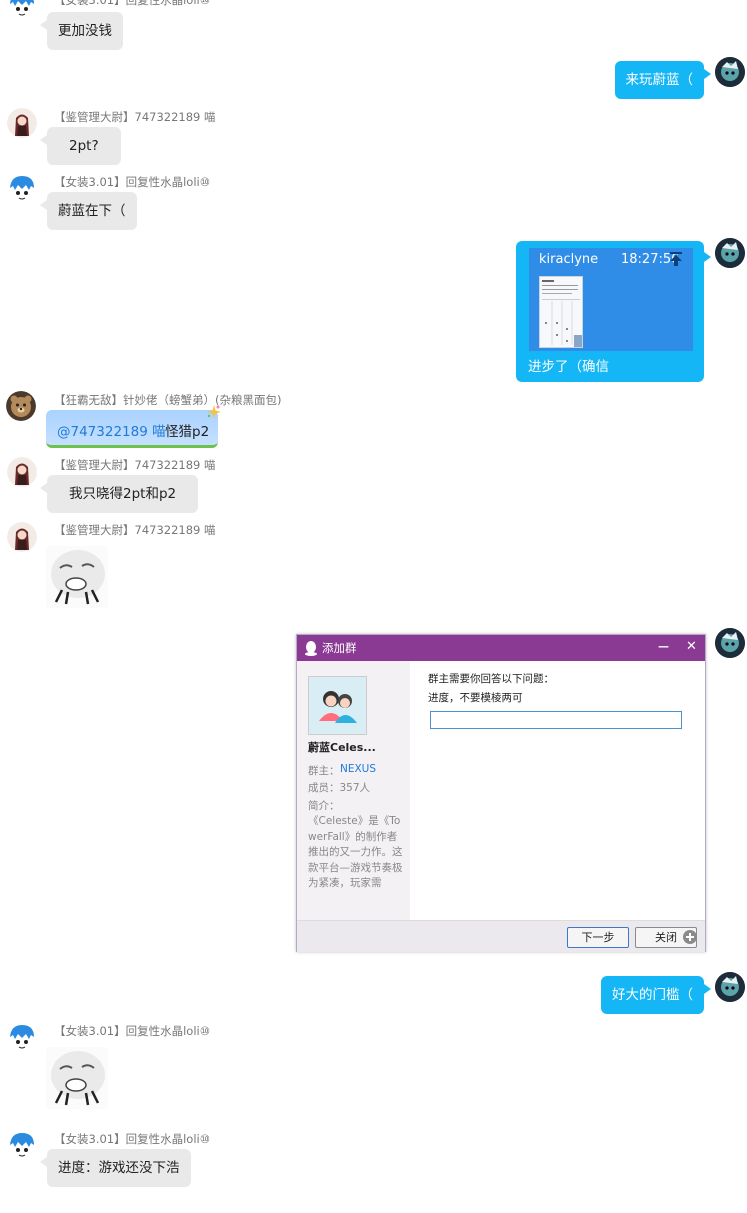 The height and width of the screenshot is (1213, 747). Describe the element at coordinates (311, 648) in the screenshot. I see `qq-penguin-icon` at that location.